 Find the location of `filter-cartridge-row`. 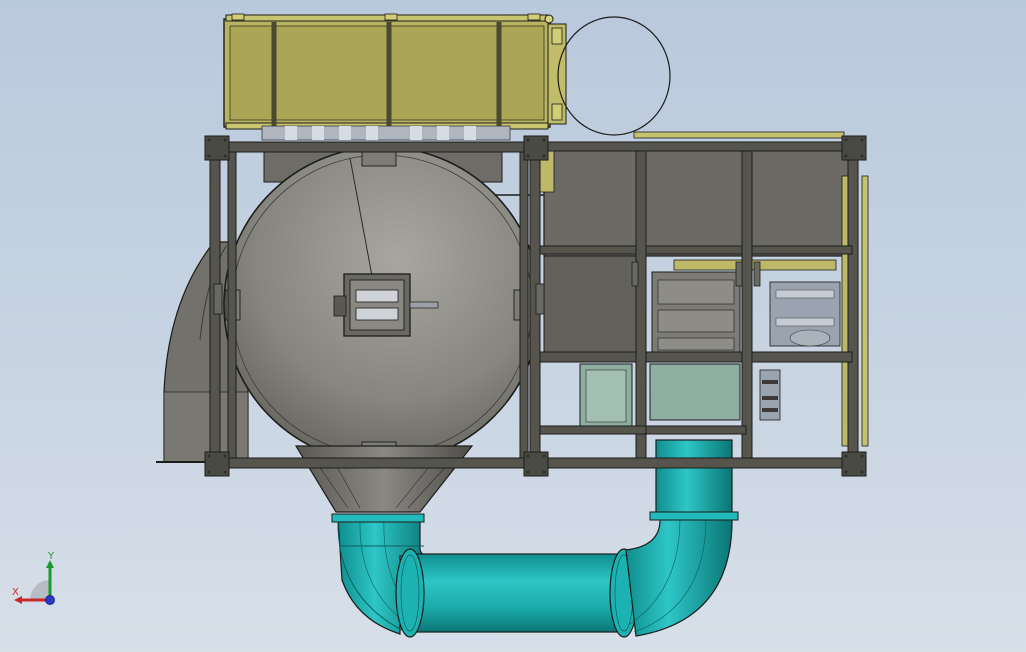

filter-cartridge-row is located at coordinates (386, 133).